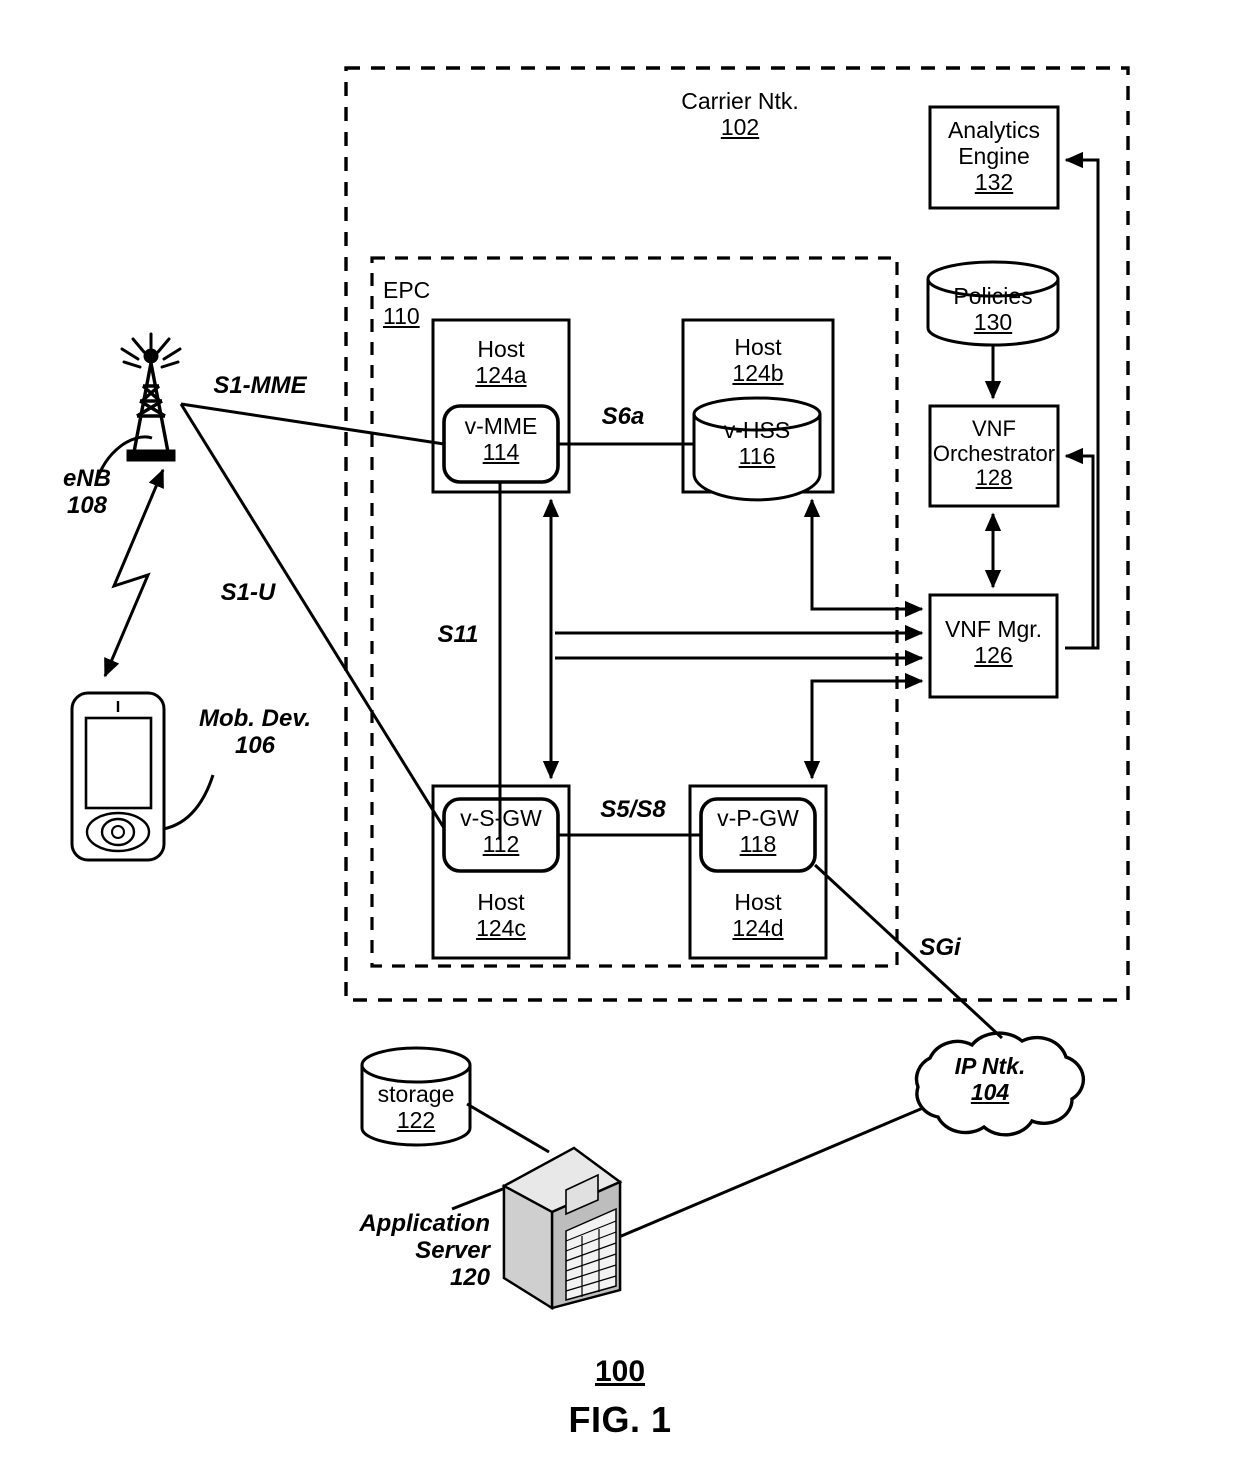  Describe the element at coordinates (990, 1079) in the screenshot. I see `ip-network-label: IP Ntk. 104` at that location.